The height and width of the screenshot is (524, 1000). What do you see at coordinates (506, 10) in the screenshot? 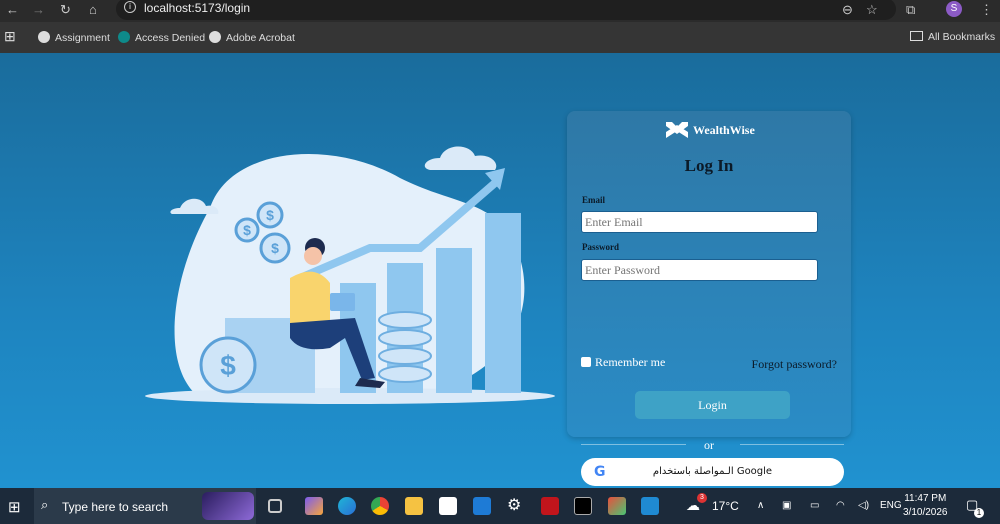
I see `address-bar: i localhost:5173/login` at bounding box center [506, 10].